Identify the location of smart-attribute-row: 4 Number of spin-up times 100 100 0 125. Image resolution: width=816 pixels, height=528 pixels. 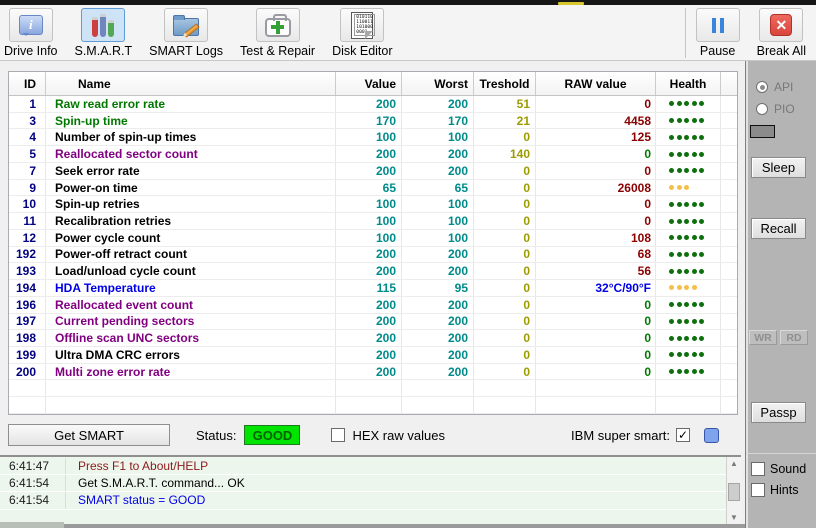
(373, 138).